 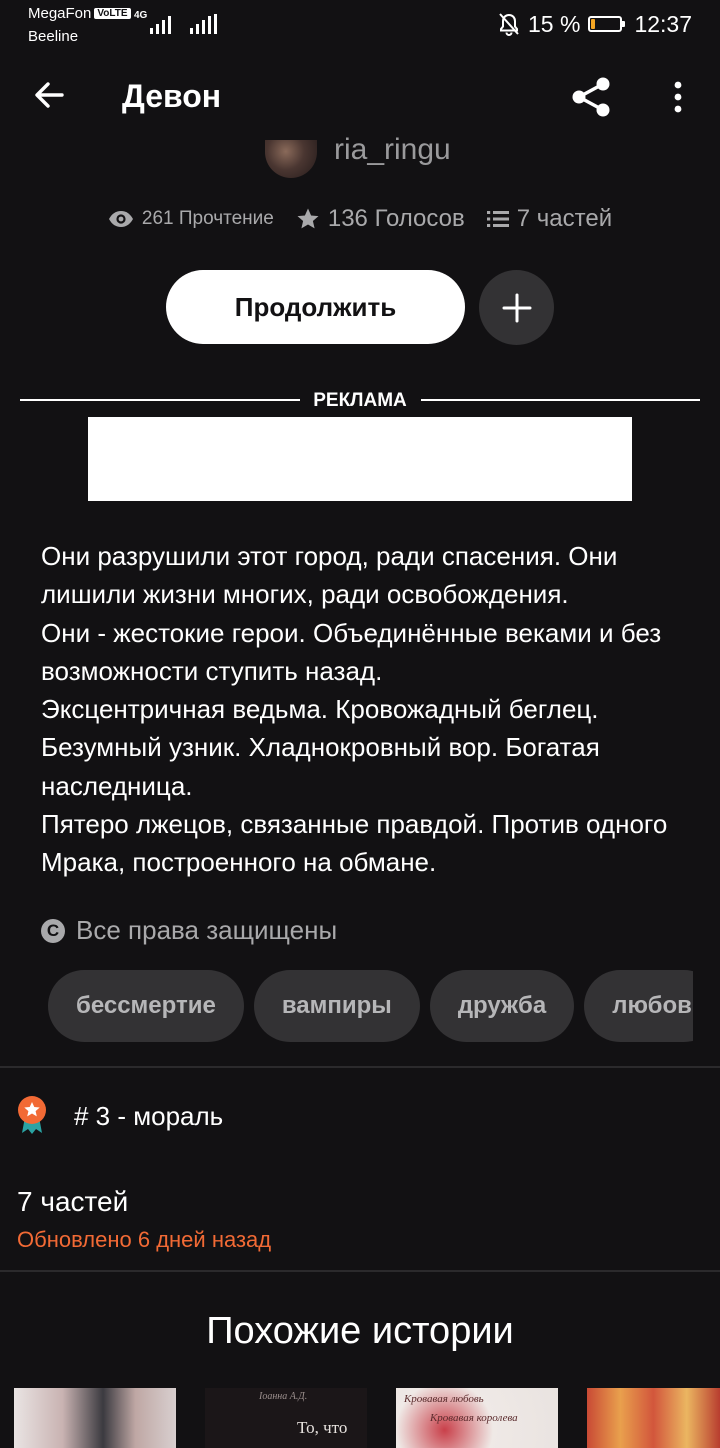 I want to click on add-to-library-button, so click(x=516, y=307).